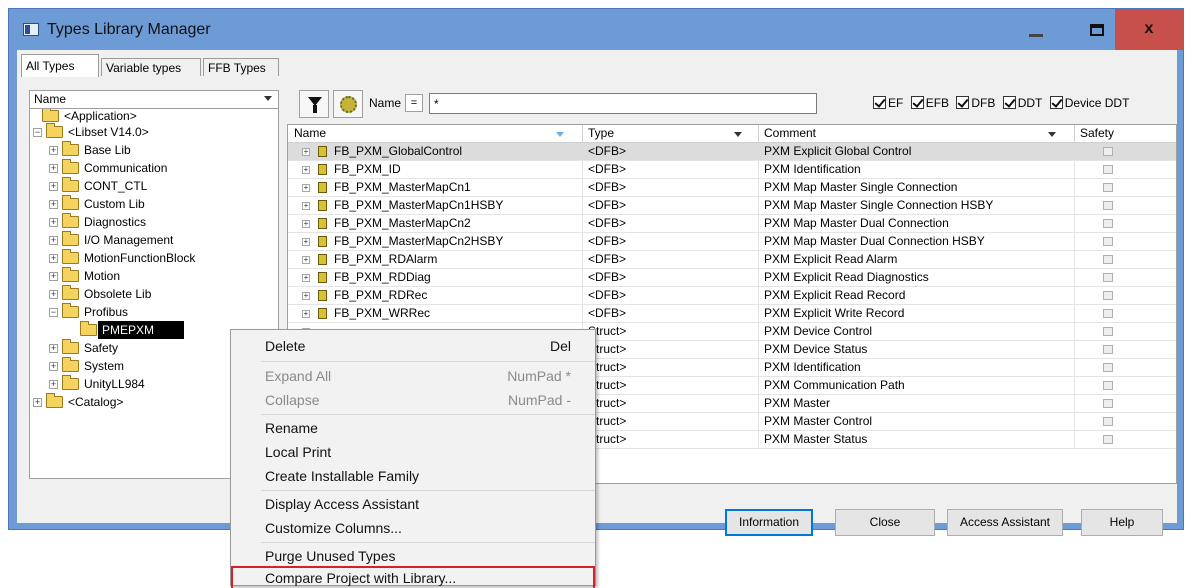 Image resolution: width=1192 pixels, height=588 pixels. I want to click on column-header-safety: Safety, so click(1097, 133).